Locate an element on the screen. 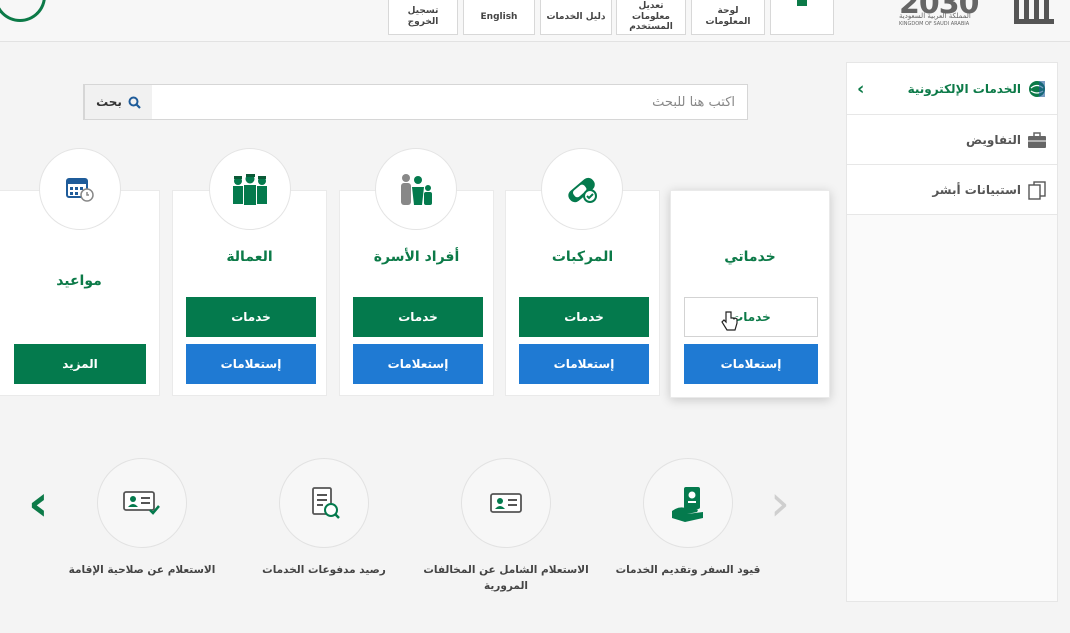 The image size is (1070, 633). edit-user-info-button: تعديل معلومات المستخدم is located at coordinates (651, 17).